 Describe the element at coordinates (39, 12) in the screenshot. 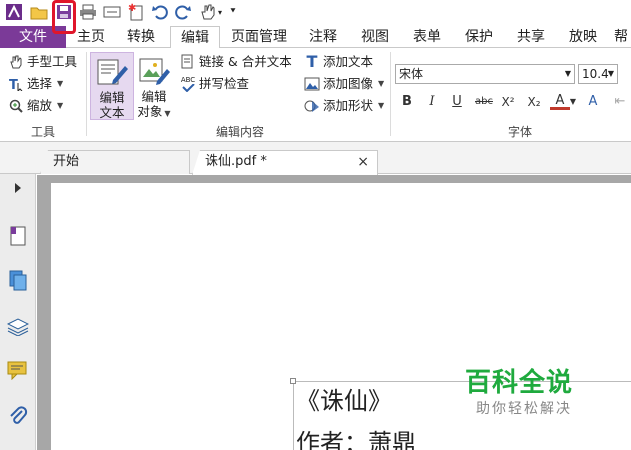

I see `open-folder-icon` at that location.